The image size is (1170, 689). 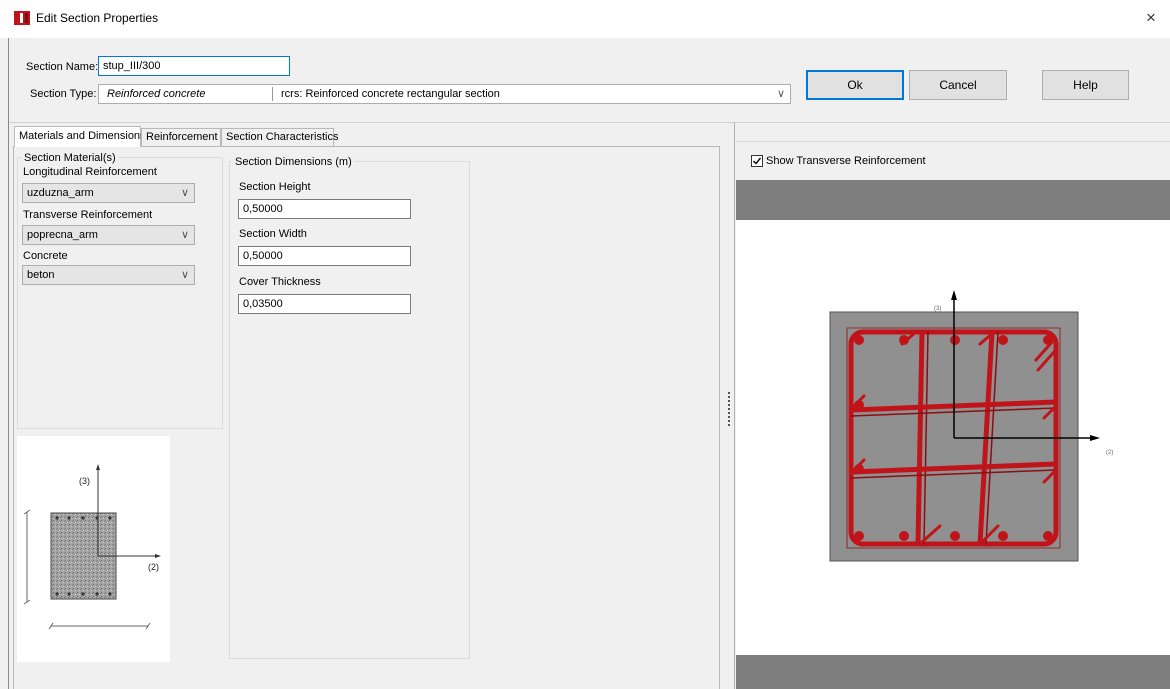 I want to click on section-diagram-svg: (3) (2), so click(x=92, y=547).